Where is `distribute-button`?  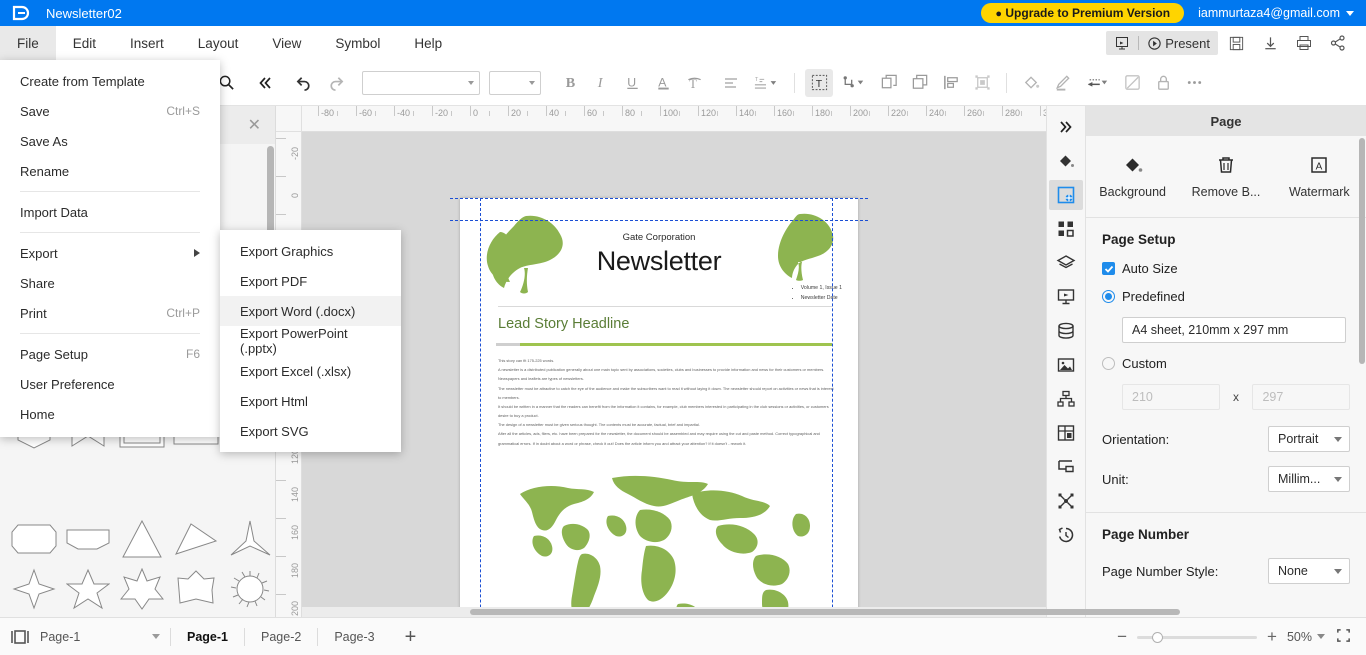
distribute-button is located at coordinates (982, 83).